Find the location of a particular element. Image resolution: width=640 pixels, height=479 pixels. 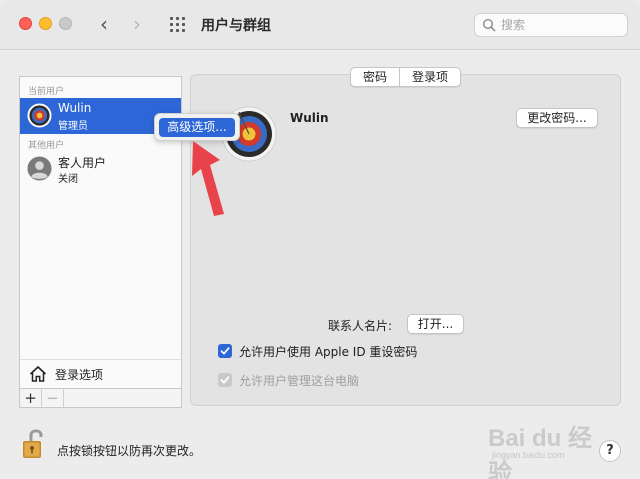

login-options-row: 登录选项 is located at coordinates (100, 373).